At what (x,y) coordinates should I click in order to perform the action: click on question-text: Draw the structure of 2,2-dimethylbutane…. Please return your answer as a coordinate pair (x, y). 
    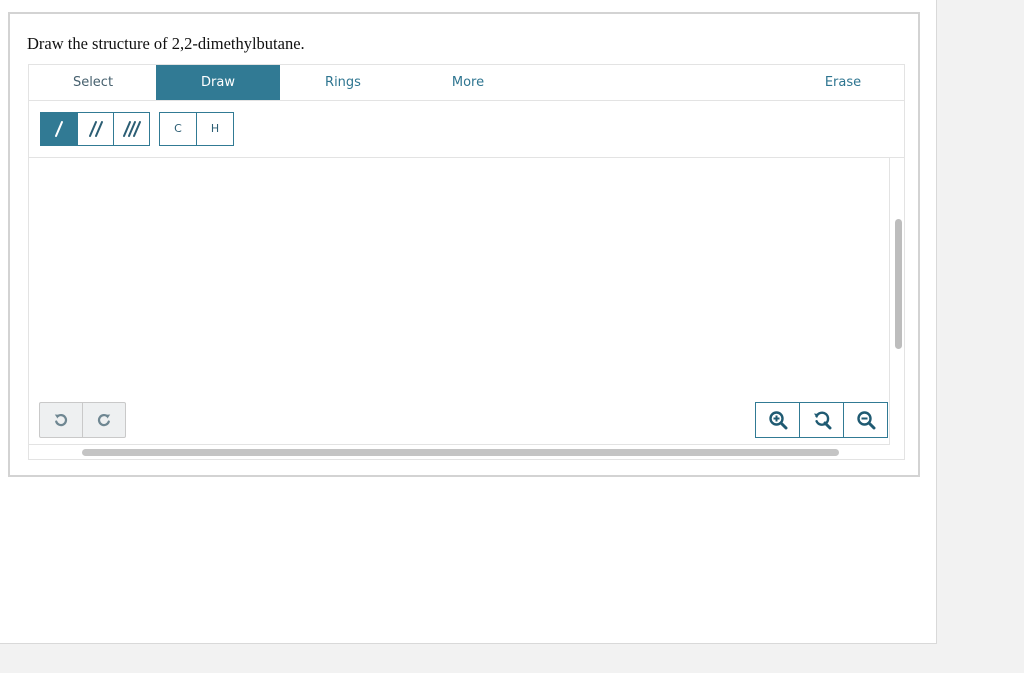
    Looking at the image, I should click on (166, 43).